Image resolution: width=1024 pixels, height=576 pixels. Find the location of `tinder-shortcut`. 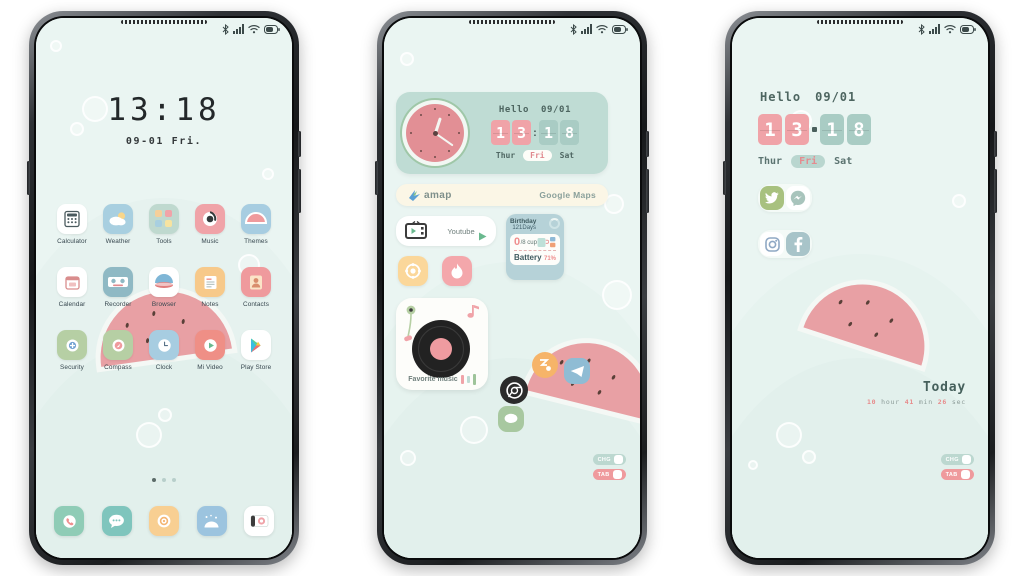

tinder-shortcut is located at coordinates (457, 271).